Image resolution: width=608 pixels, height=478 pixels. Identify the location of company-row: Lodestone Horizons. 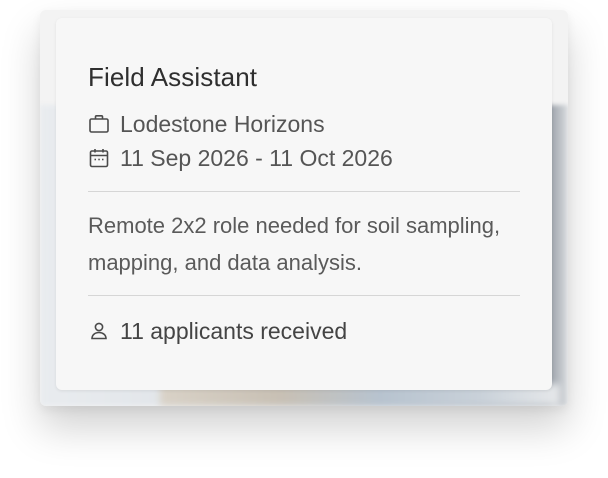
(304, 124).